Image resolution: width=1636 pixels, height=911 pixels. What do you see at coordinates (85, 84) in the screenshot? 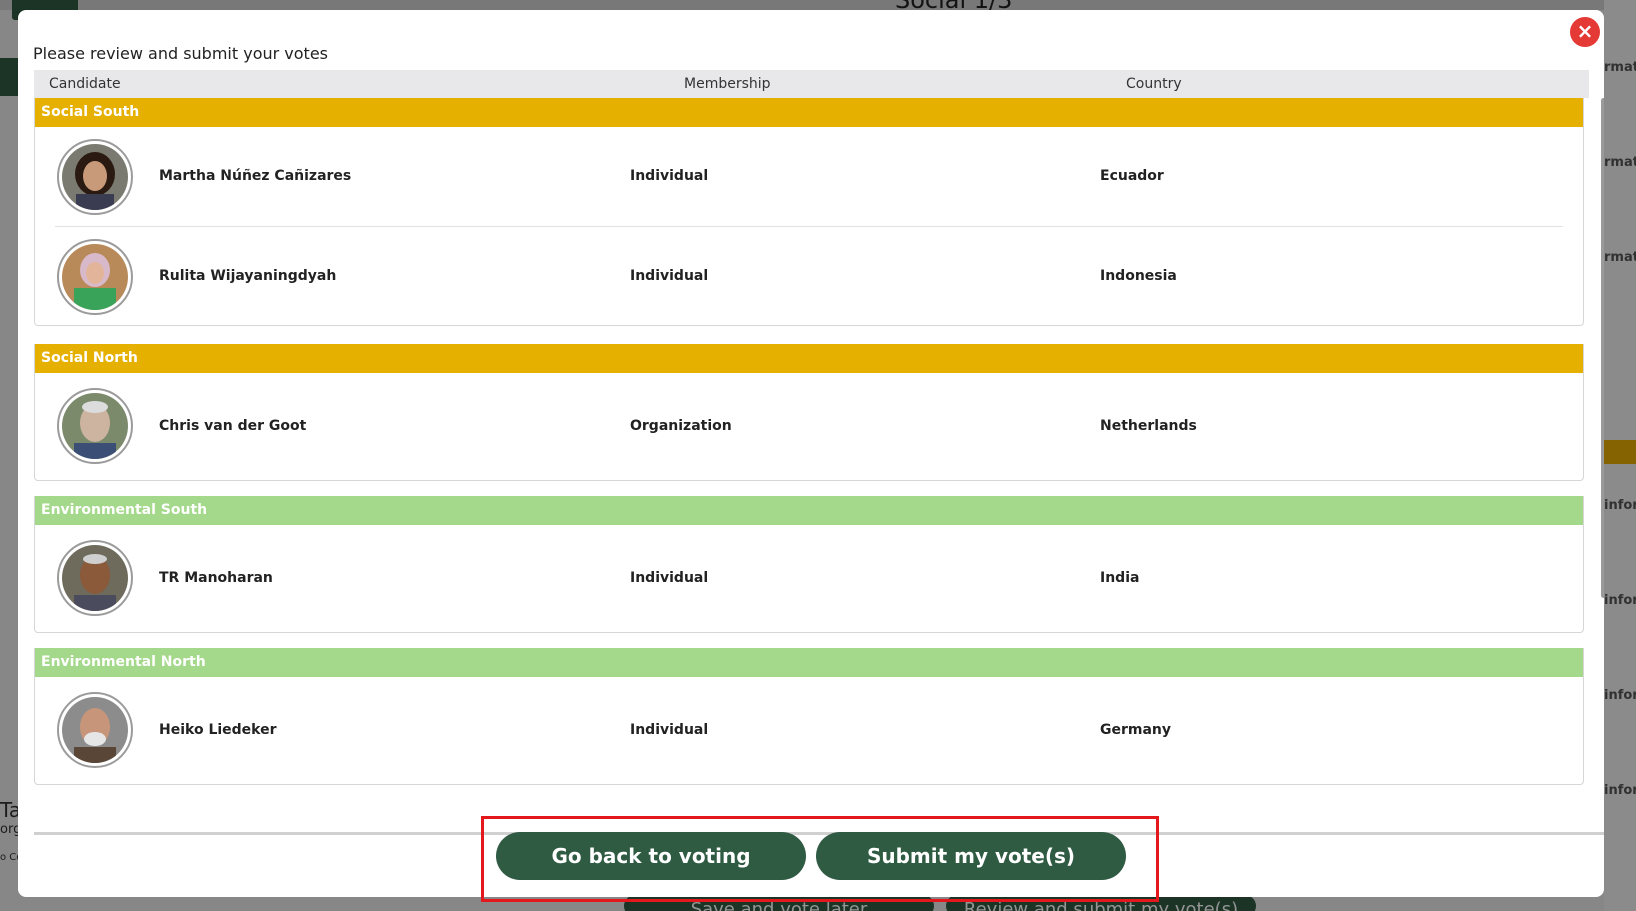
I see `column-header-candidate: Candidate` at bounding box center [85, 84].